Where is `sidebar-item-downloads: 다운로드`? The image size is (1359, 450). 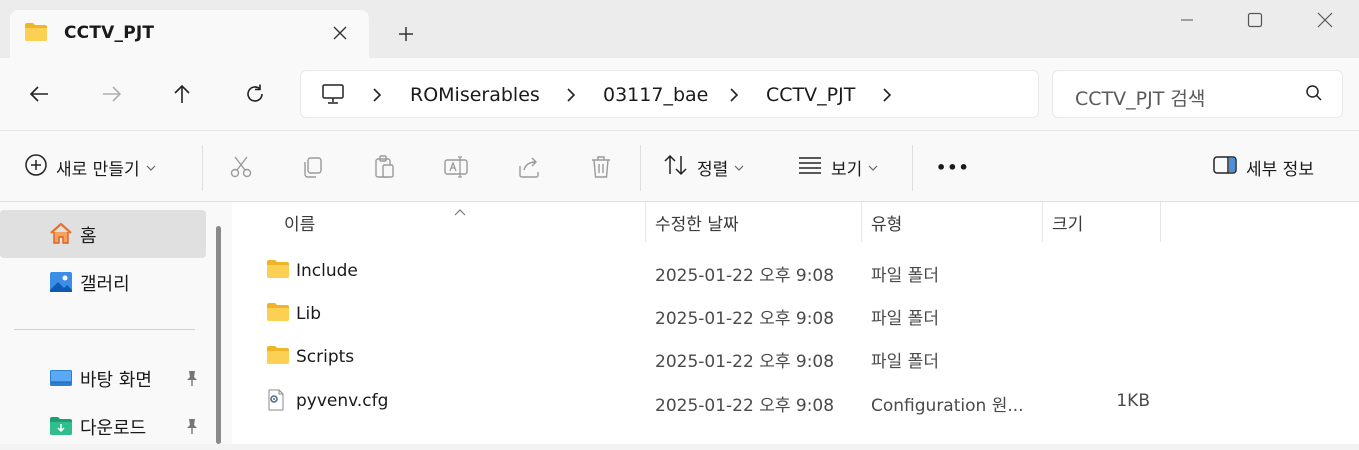 sidebar-item-downloads: 다운로드 is located at coordinates (103, 426).